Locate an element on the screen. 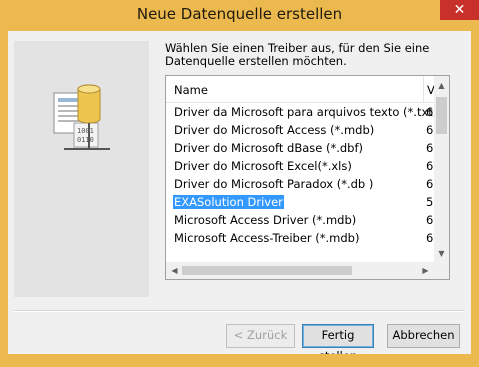 This screenshot has width=479, height=367. driver-row: Microsoft Access Driver (*.mdb) 6 is located at coordinates (300, 220).